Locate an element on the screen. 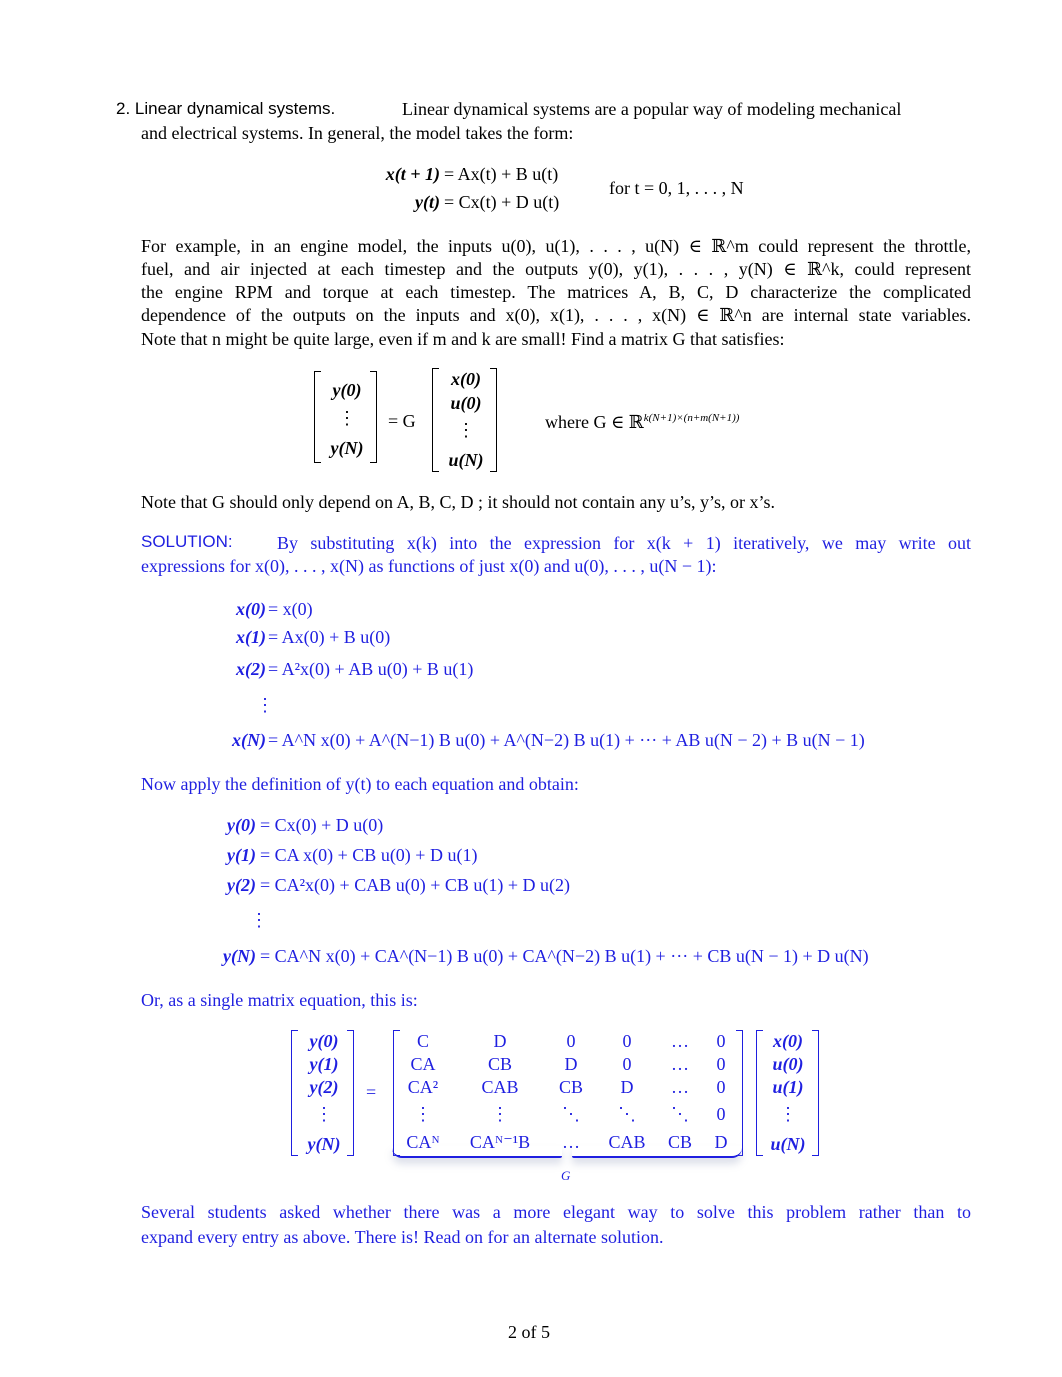 This screenshot has height=1377, width=1062. where-clause: where G ∈ ℝk(N+1)×(n+m(N+1)) is located at coordinates (642, 422).